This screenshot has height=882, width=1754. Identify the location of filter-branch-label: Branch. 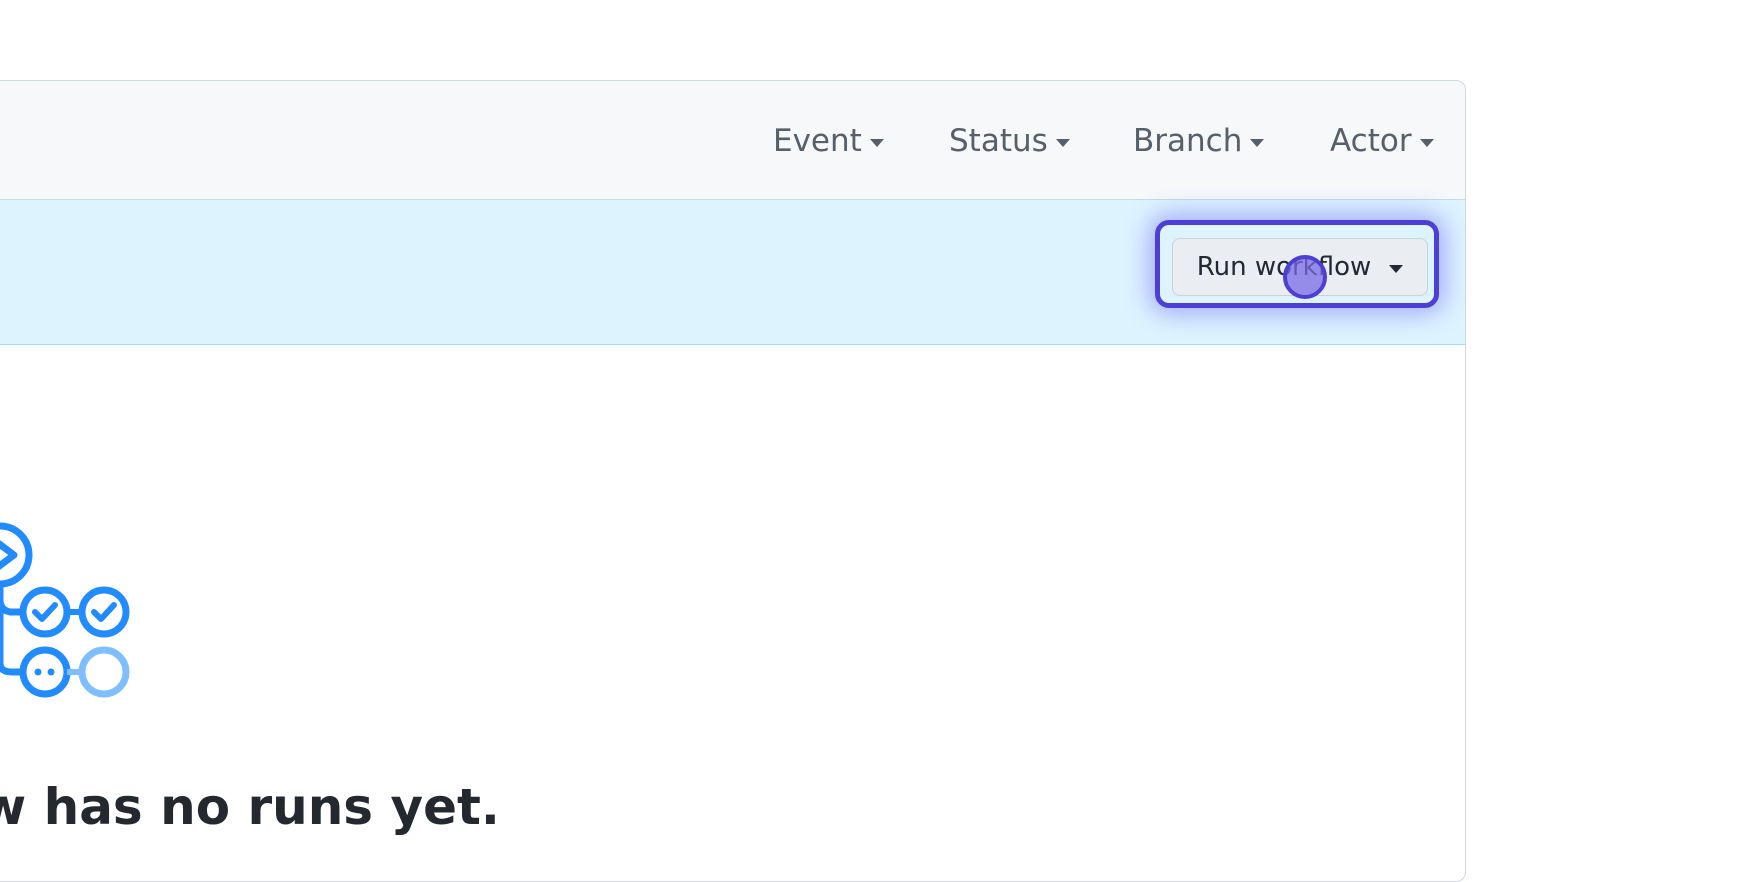
(1188, 141).